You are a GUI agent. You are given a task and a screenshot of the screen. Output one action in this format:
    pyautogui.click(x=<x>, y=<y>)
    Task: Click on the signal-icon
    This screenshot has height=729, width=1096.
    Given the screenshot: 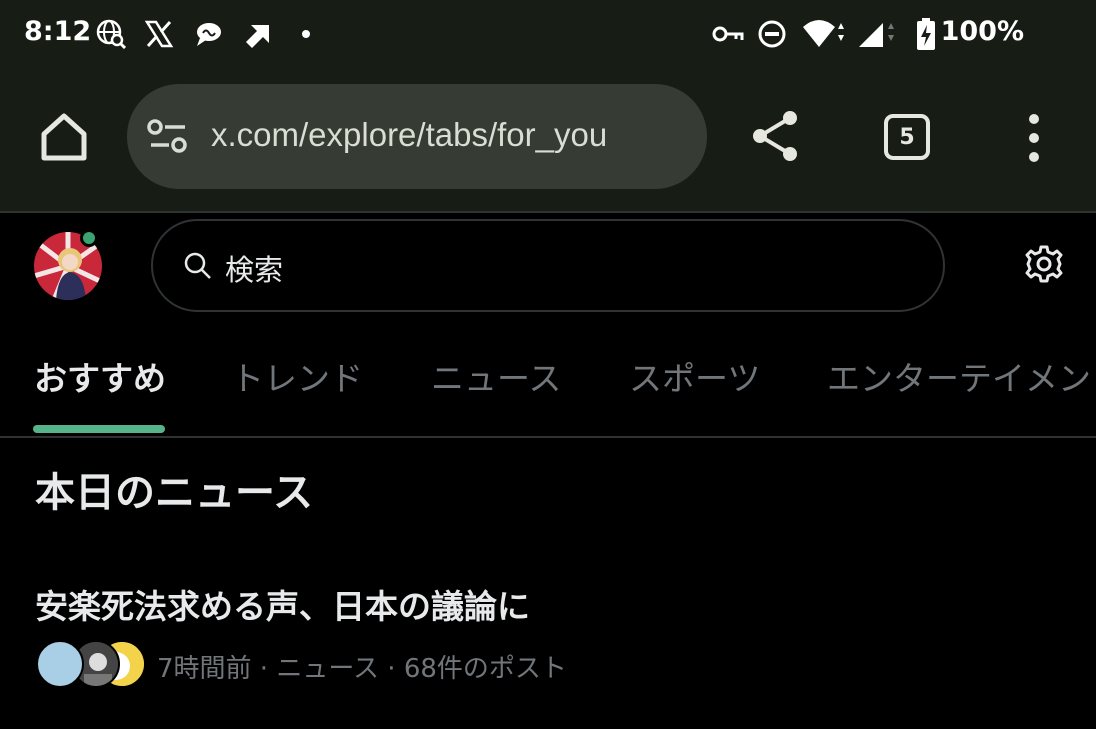 What is the action you would take?
    pyautogui.click(x=878, y=34)
    